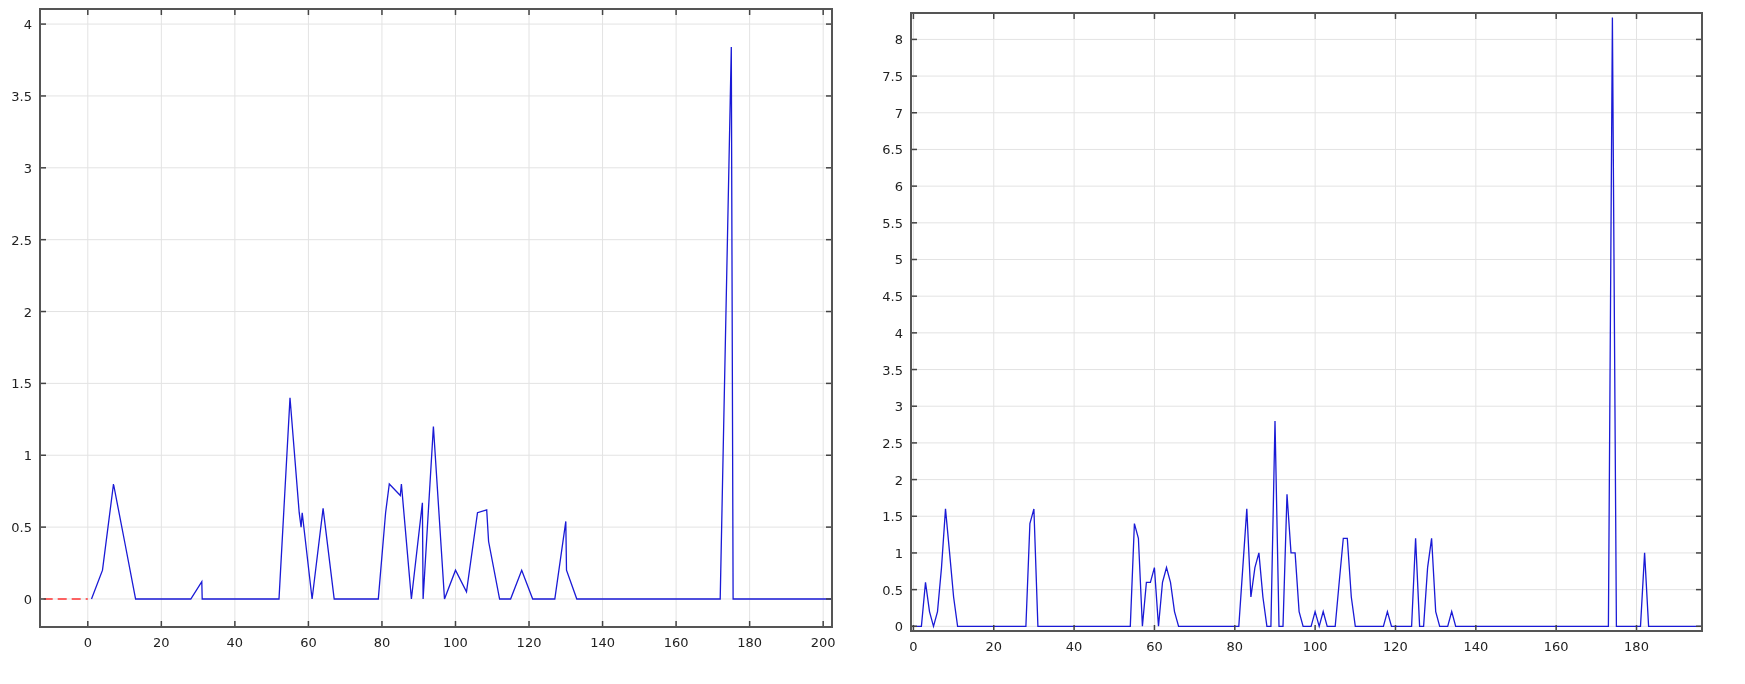 The width and height of the screenshot is (1745, 684). What do you see at coordinates (892, 150) in the screenshot?
I see `y-tick-label: 6.5` at bounding box center [892, 150].